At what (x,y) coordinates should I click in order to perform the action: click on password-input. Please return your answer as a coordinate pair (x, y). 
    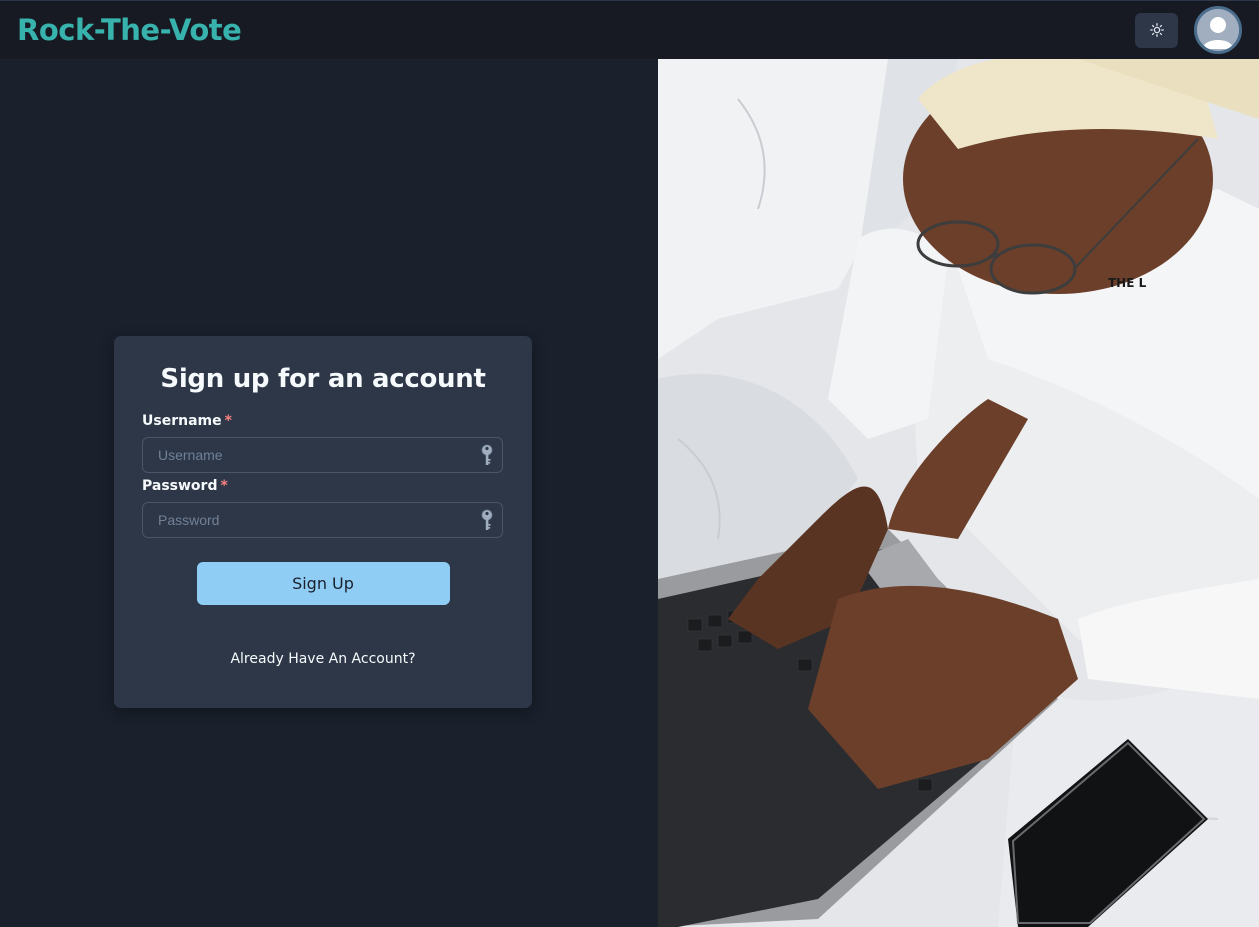
    Looking at the image, I should click on (322, 520).